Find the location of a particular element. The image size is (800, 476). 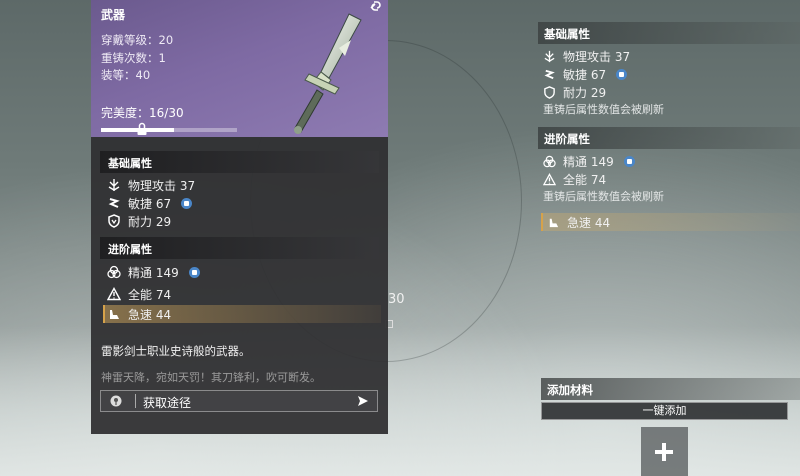

stat-label: 精通 149 is located at coordinates (153, 272).